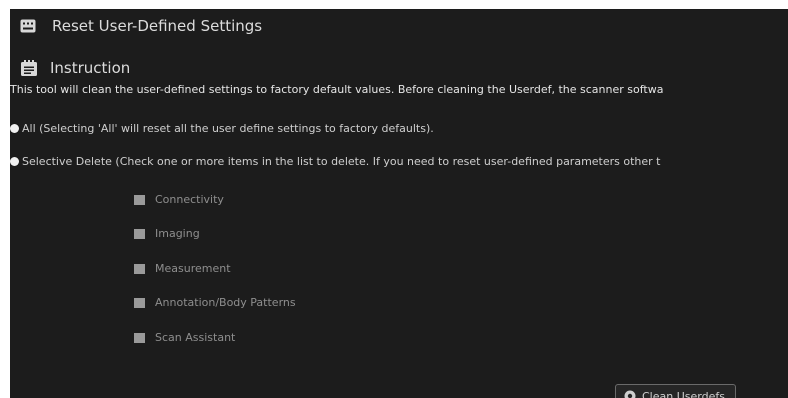  I want to click on checkbox-label: Annotation/Body Patterns, so click(225, 302).